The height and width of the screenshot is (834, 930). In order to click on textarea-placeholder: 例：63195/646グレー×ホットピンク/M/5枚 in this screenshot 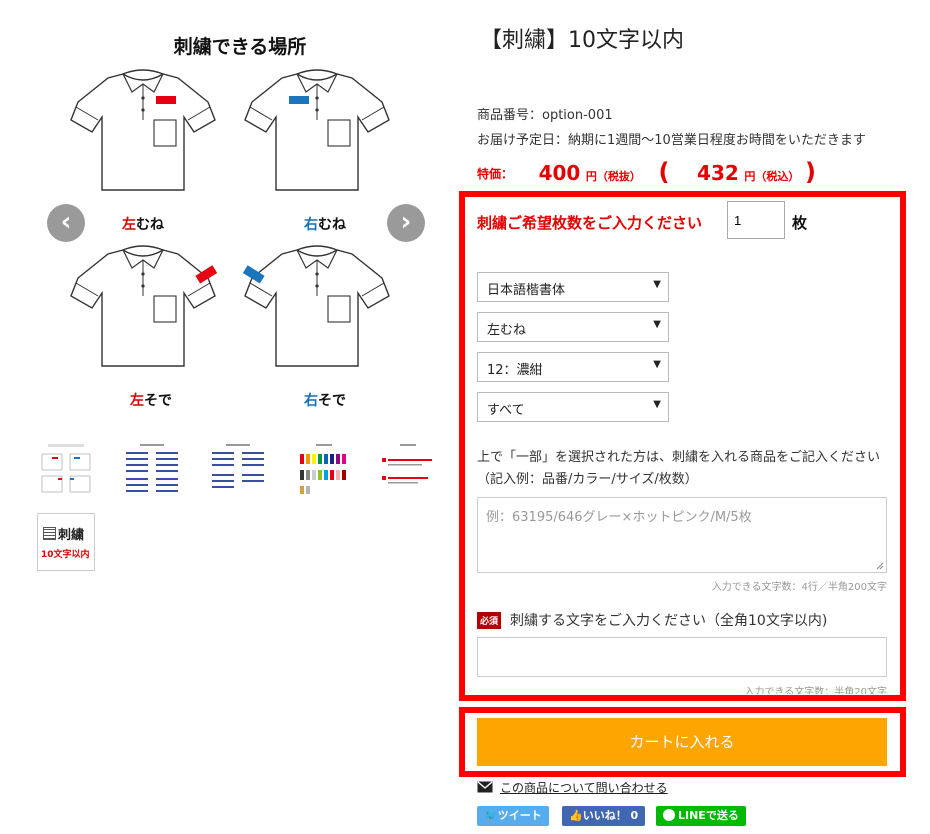, I will do `click(619, 517)`.